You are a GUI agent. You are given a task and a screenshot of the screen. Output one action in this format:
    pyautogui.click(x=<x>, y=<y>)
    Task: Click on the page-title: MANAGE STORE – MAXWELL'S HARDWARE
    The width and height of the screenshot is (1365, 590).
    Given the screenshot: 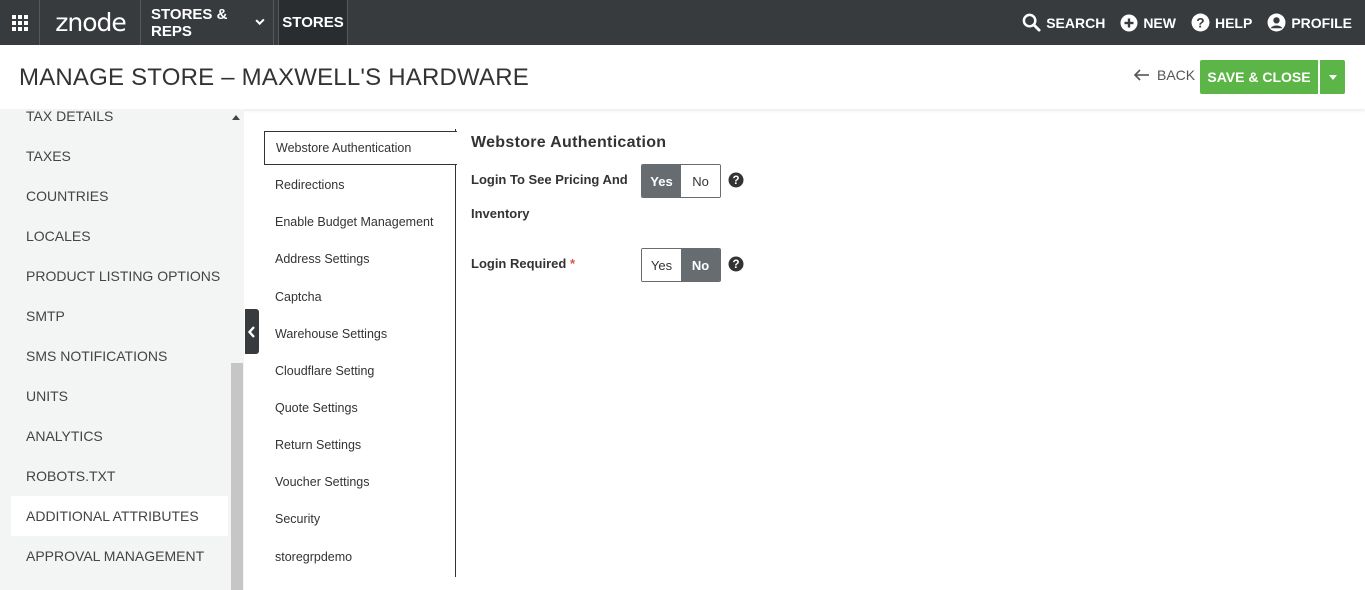 What is the action you would take?
    pyautogui.click(x=274, y=77)
    